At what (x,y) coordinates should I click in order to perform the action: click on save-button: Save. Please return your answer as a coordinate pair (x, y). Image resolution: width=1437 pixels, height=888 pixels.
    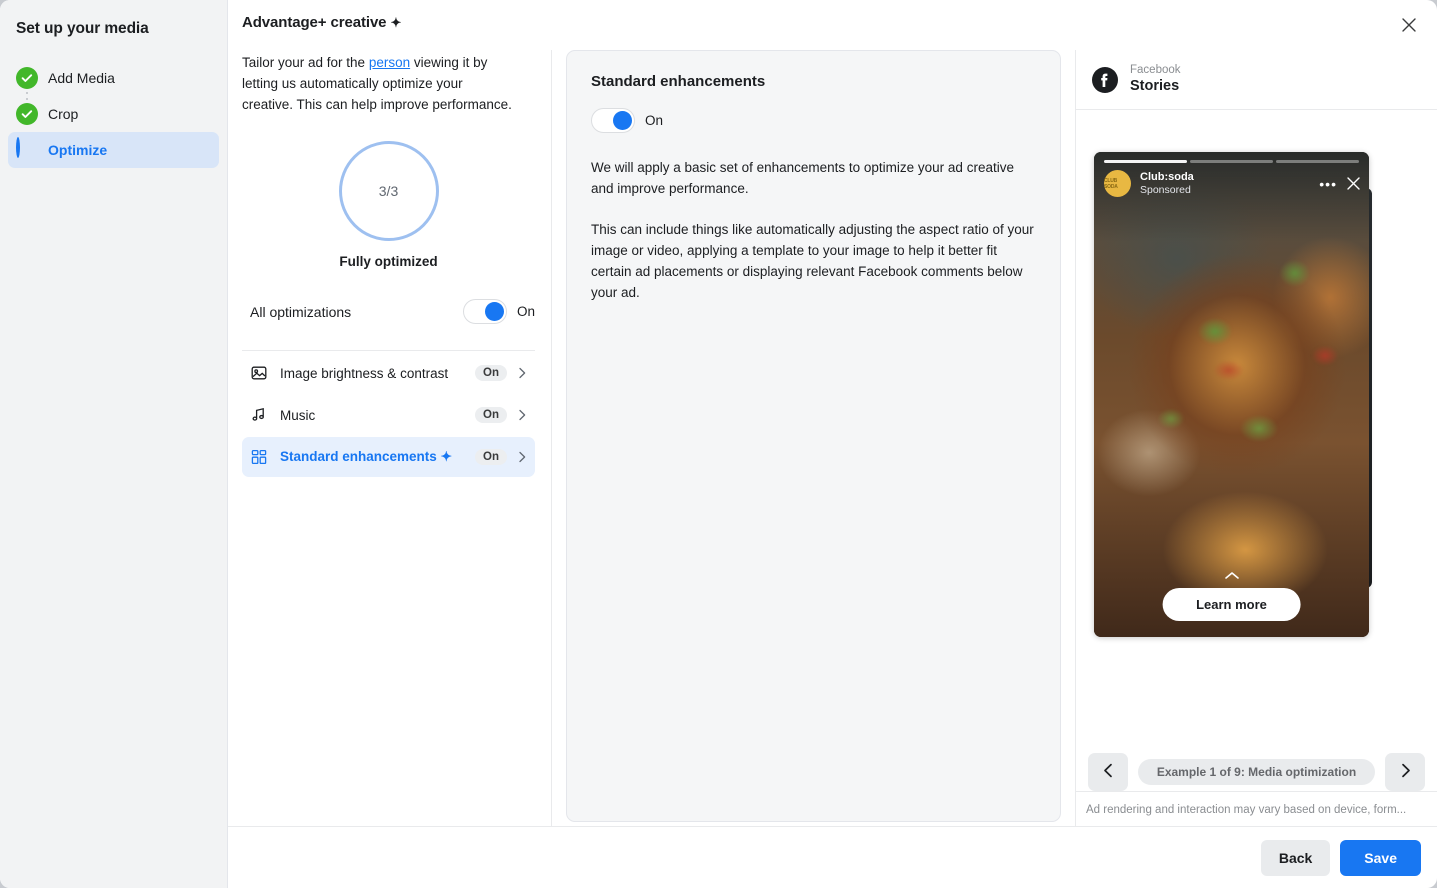
    Looking at the image, I should click on (1380, 857).